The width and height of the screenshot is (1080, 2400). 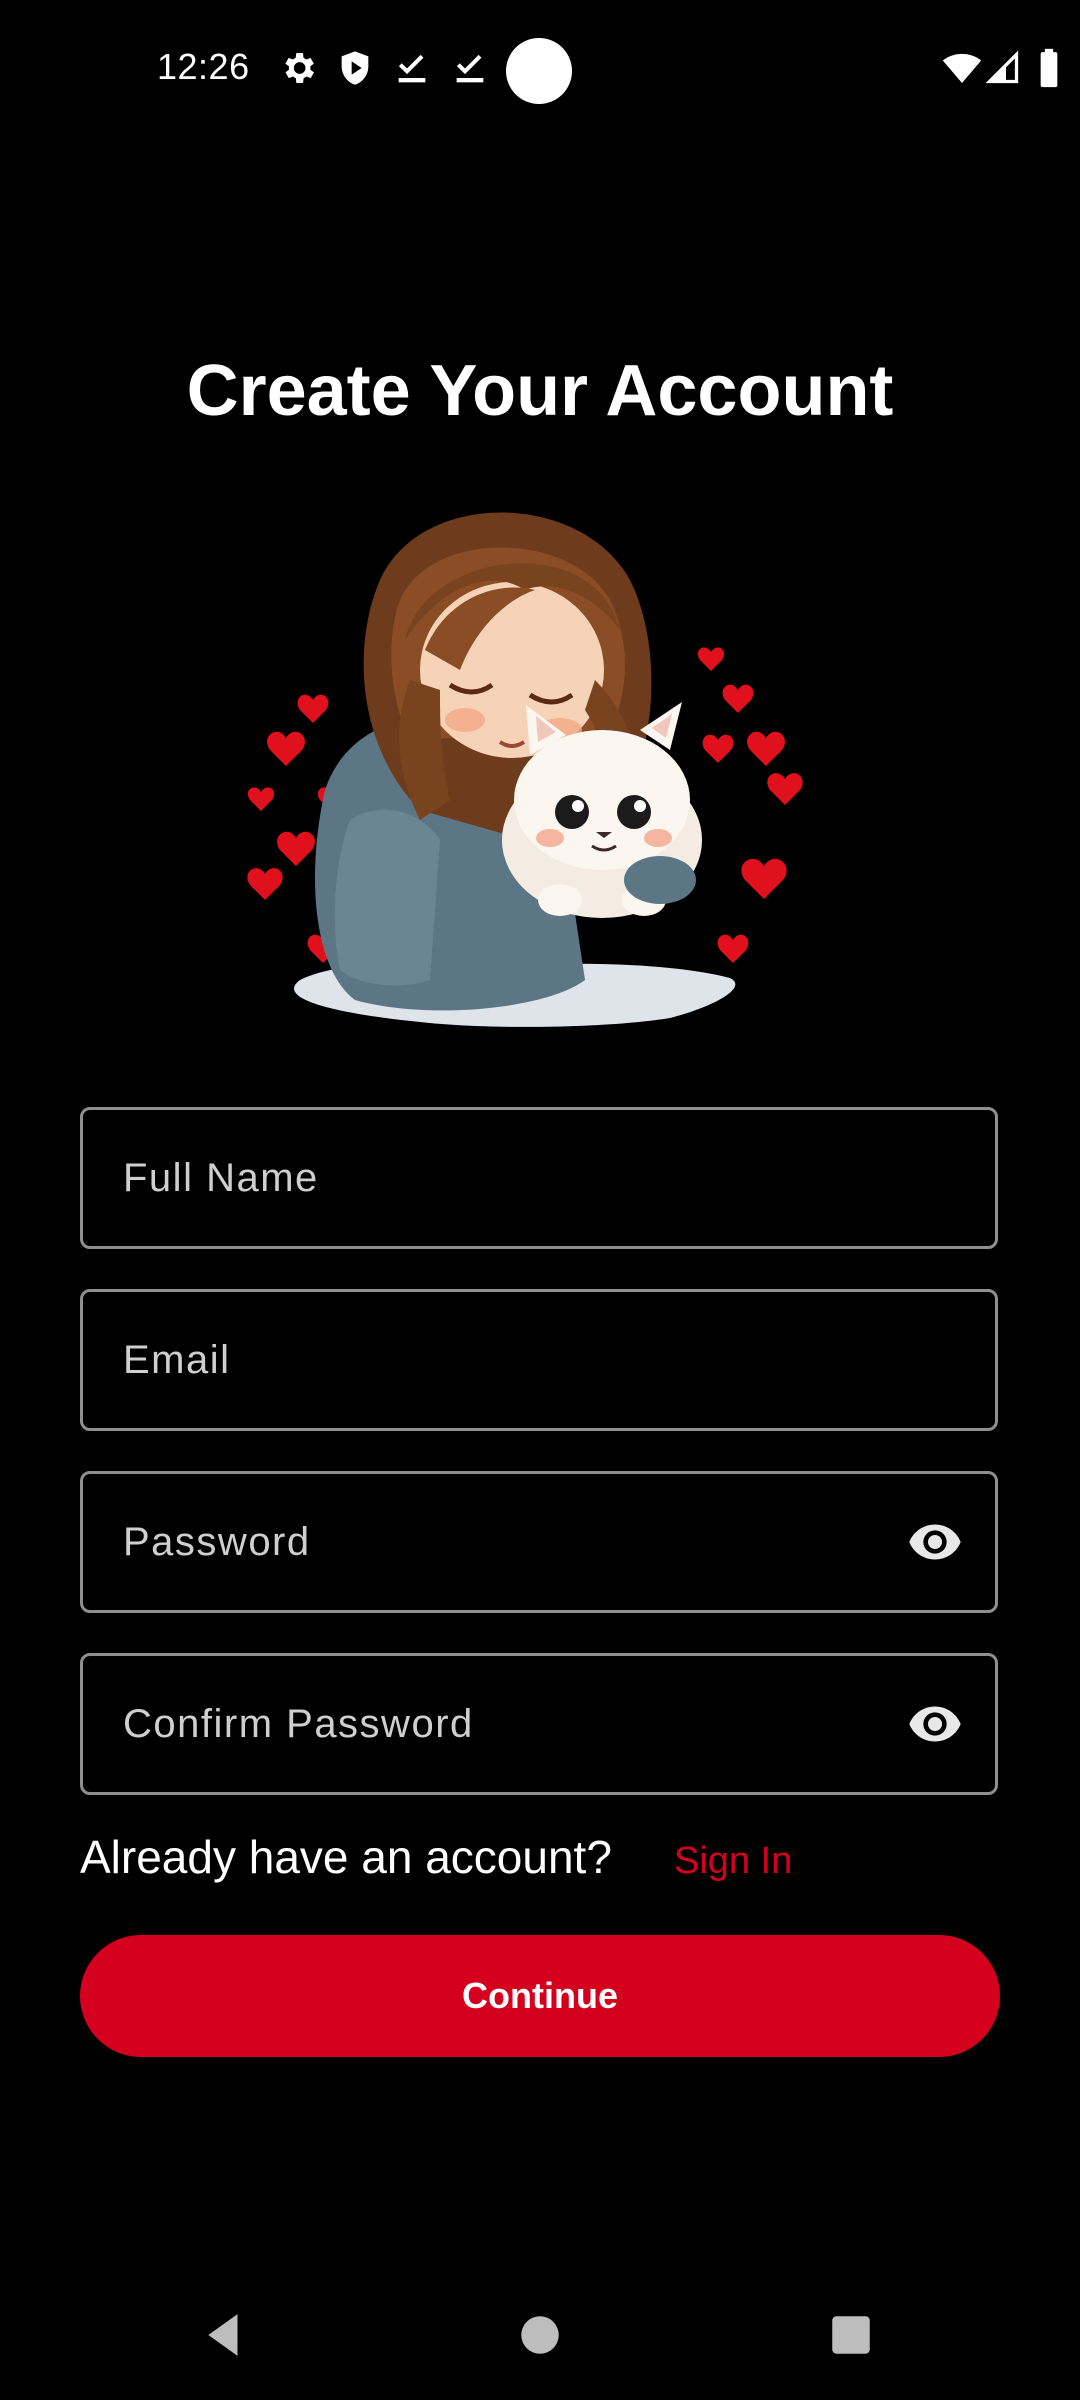 I want to click on camera-cutout, so click(x=539, y=71).